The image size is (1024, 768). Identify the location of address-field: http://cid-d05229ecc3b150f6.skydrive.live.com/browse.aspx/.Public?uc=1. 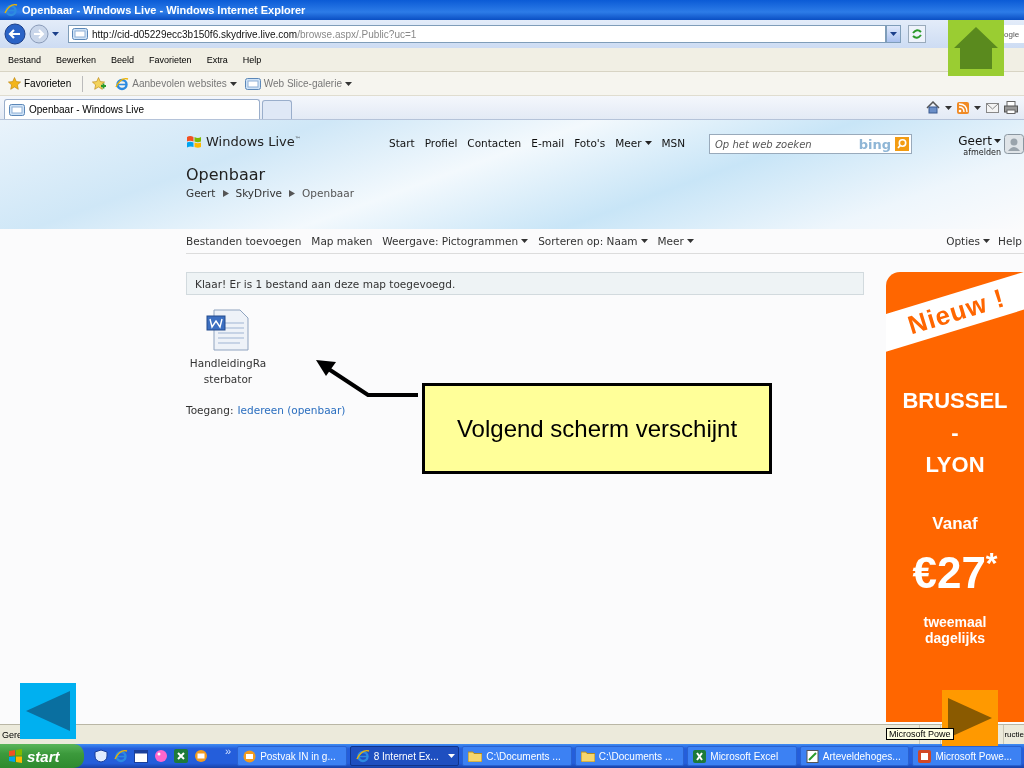
(477, 34).